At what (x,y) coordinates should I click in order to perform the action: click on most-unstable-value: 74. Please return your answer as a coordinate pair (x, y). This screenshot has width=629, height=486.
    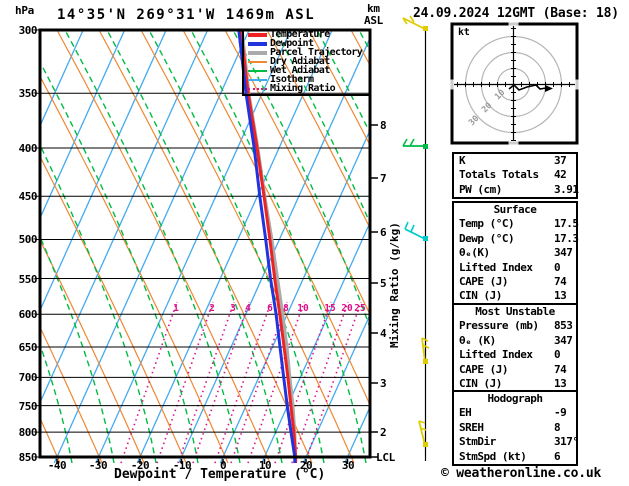
    Looking at the image, I should click on (560, 369).